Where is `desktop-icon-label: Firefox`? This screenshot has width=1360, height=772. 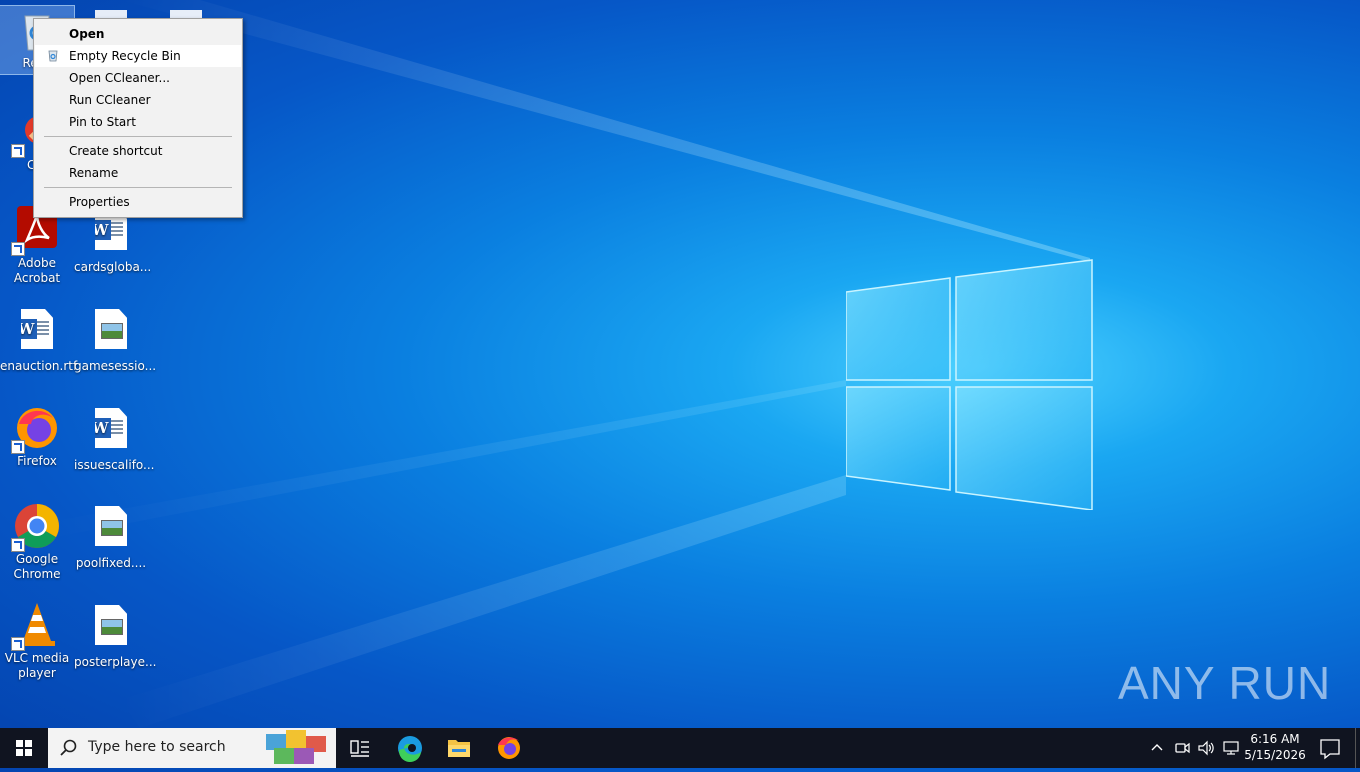
desktop-icon-label: Firefox is located at coordinates (37, 461).